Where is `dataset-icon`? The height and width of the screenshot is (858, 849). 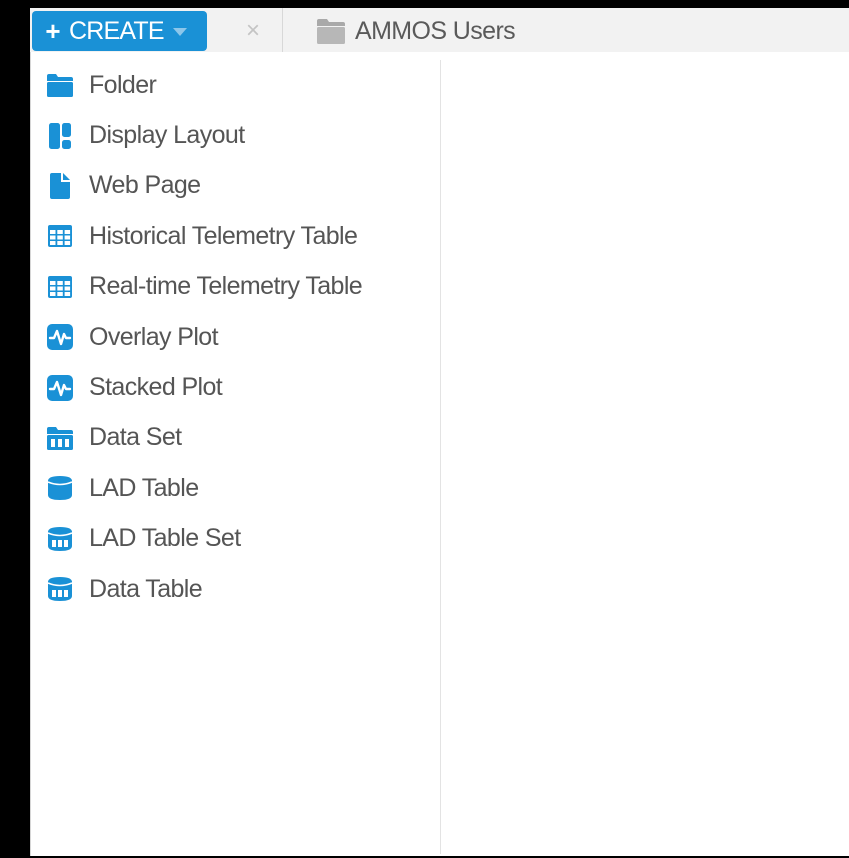
dataset-icon is located at coordinates (60, 438).